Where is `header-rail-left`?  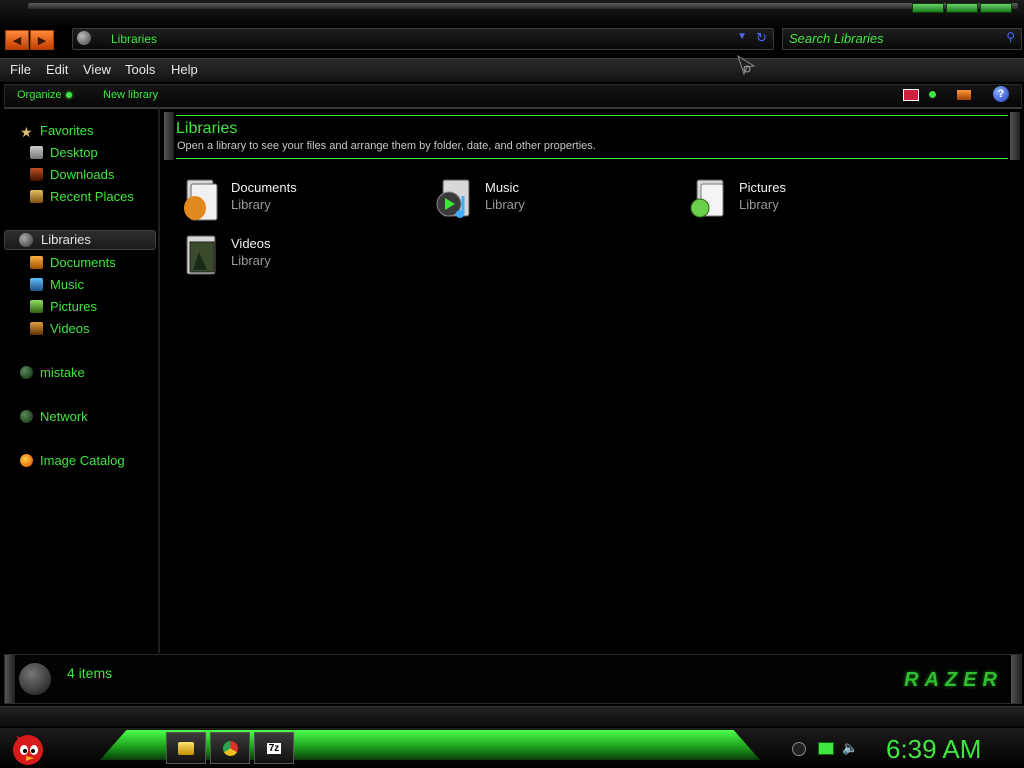
header-rail-left is located at coordinates (169, 136).